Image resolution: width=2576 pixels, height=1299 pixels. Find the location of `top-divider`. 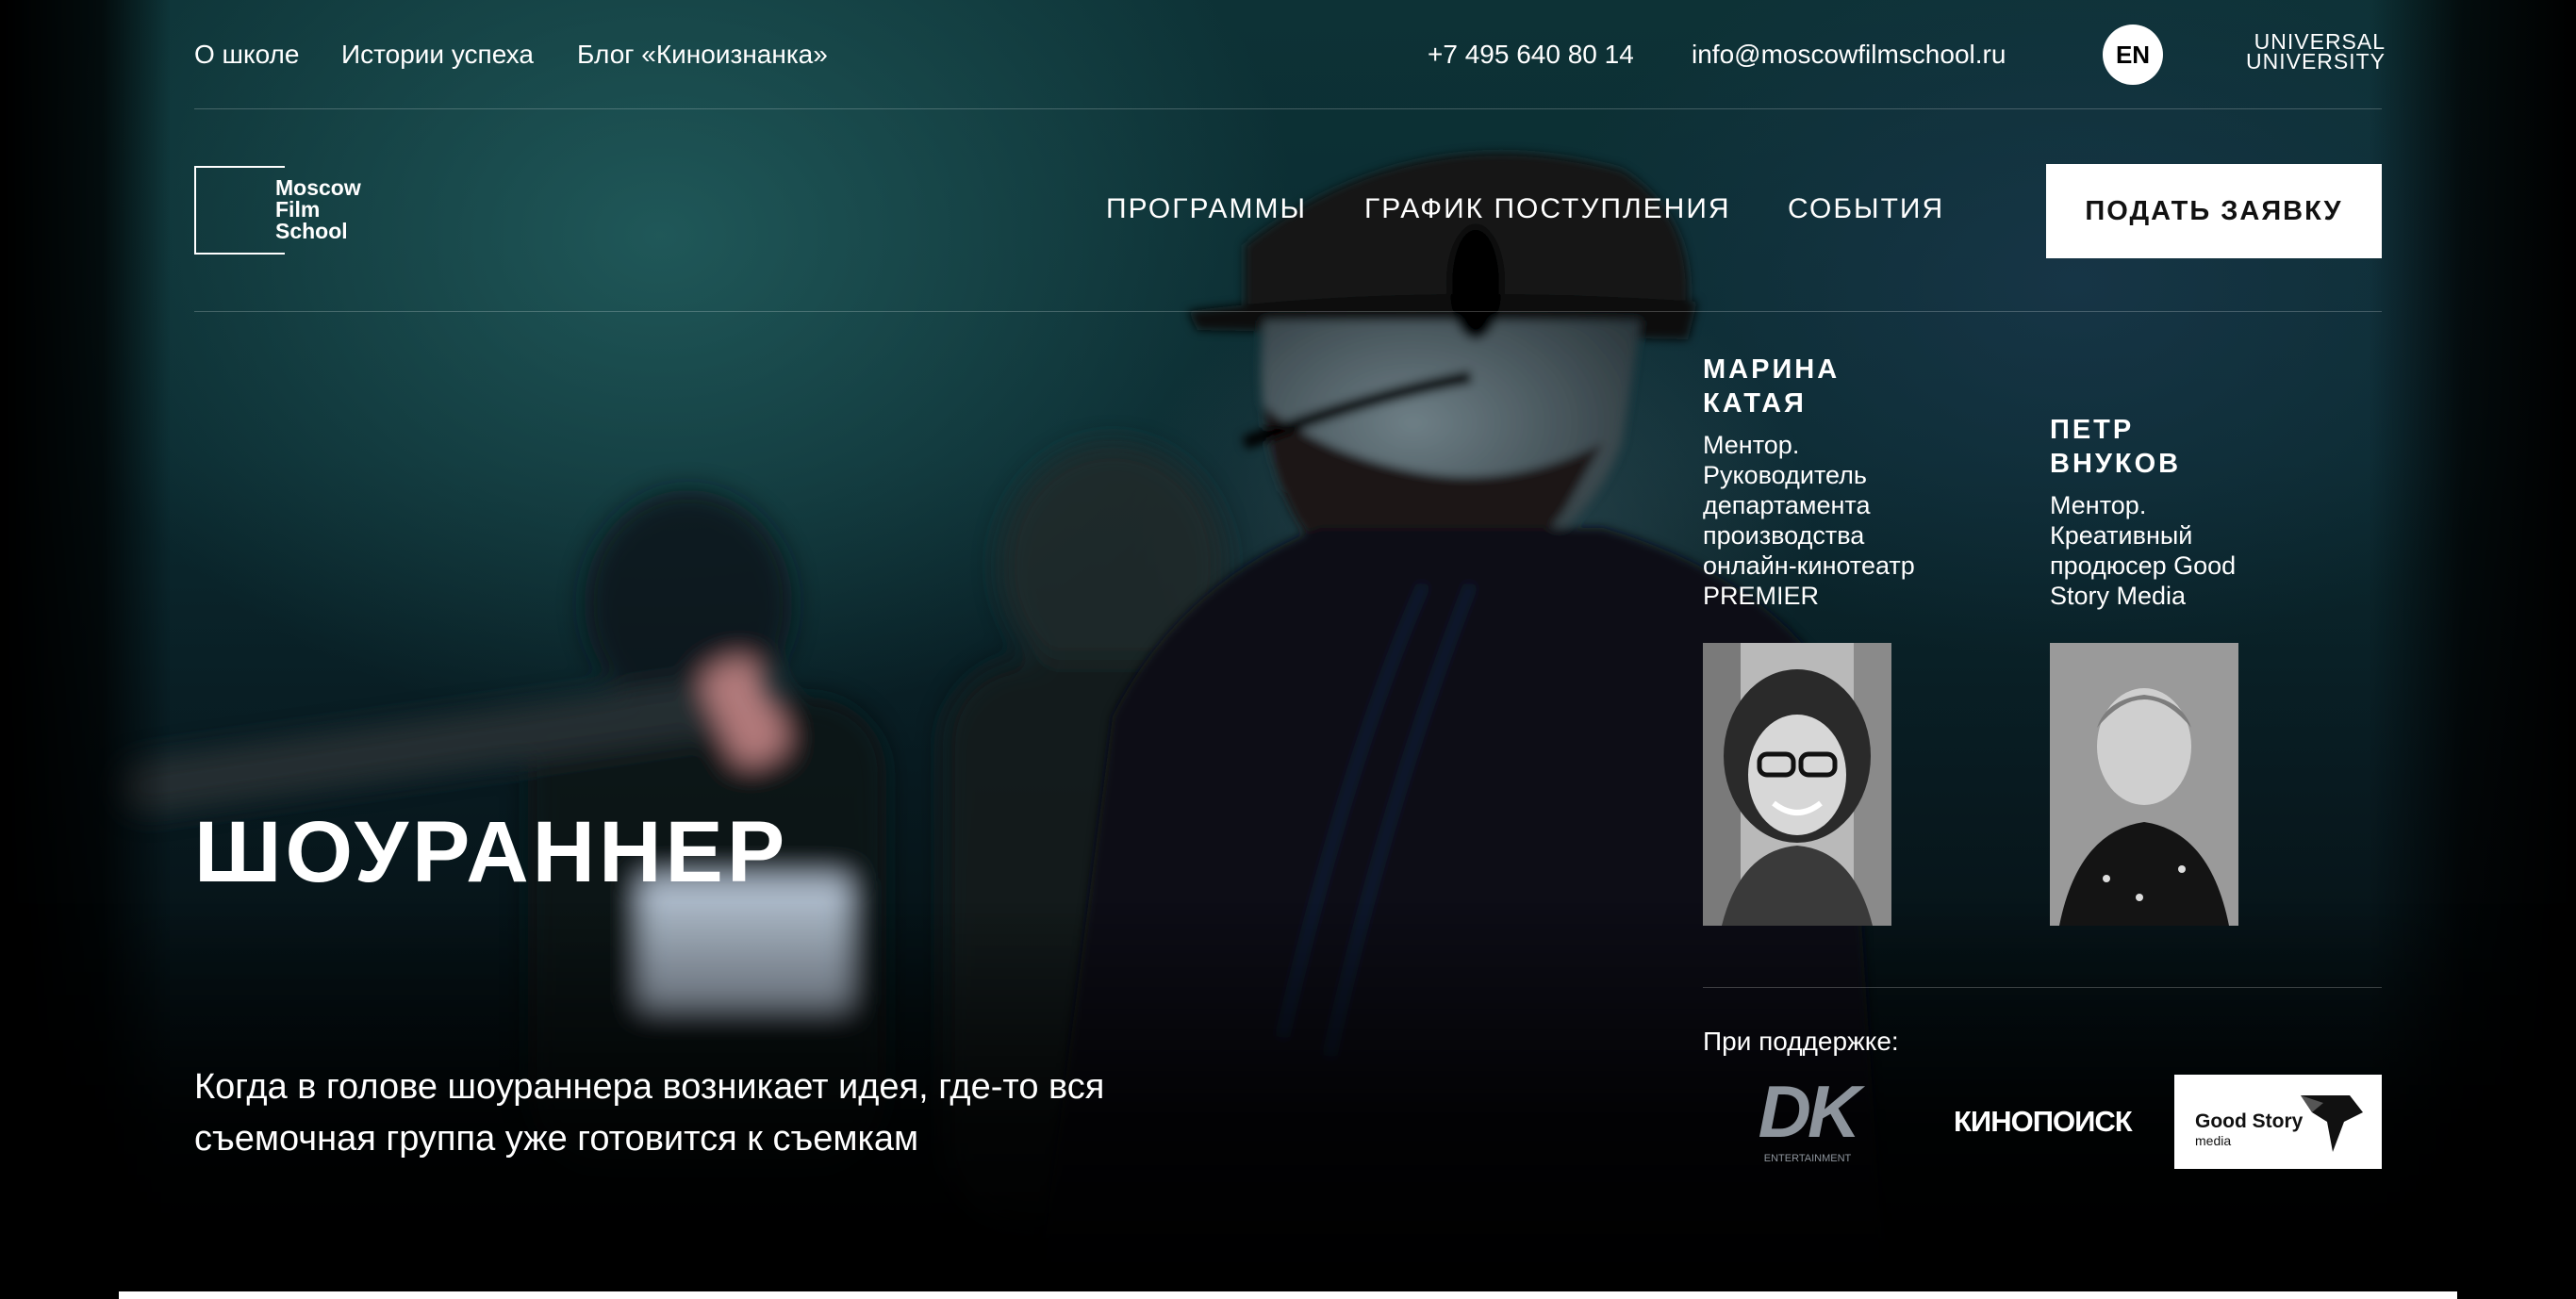

top-divider is located at coordinates (1288, 108).